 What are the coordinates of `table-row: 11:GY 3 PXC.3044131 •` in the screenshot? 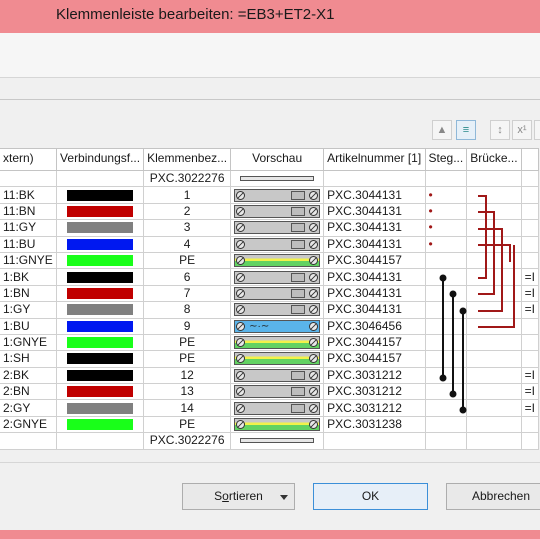 It's located at (270, 228).